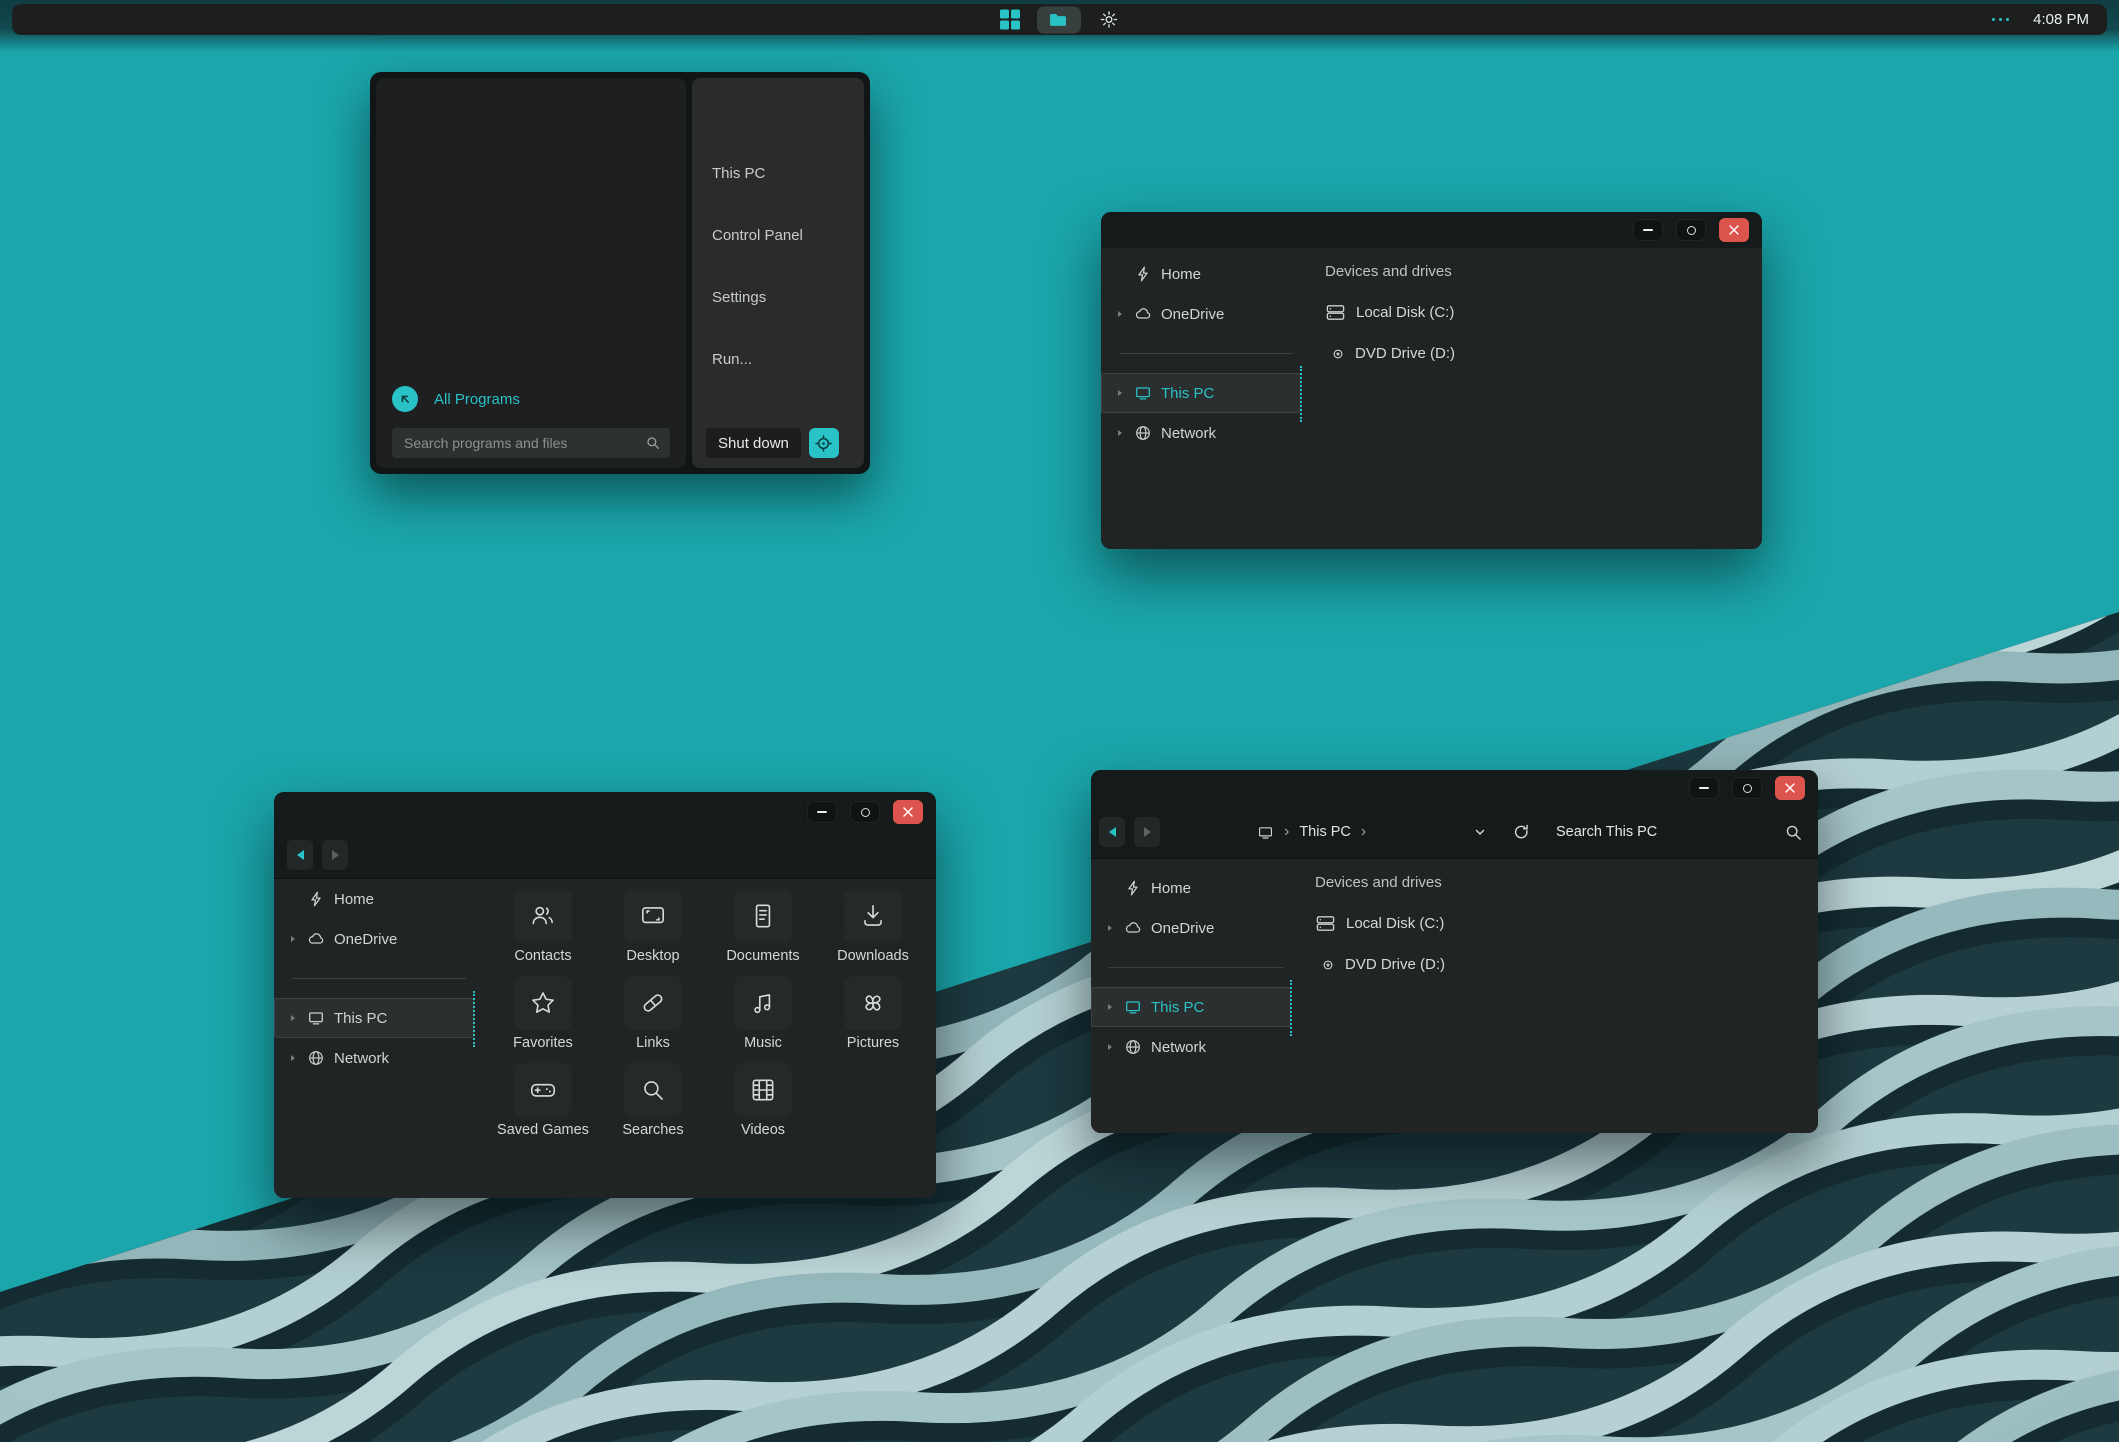  What do you see at coordinates (362, 1058) in the screenshot?
I see `sidebar-item-label: Network` at bounding box center [362, 1058].